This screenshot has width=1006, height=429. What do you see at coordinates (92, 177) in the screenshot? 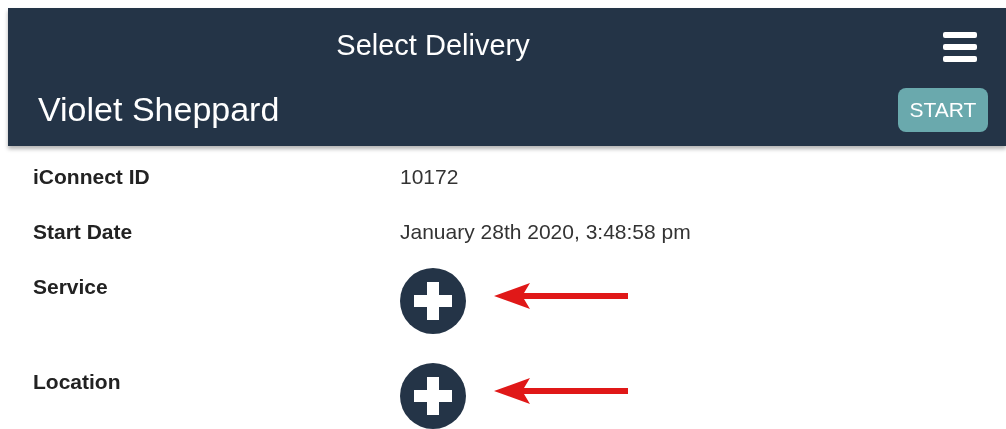
I see `field-label: iConnect ID` at bounding box center [92, 177].